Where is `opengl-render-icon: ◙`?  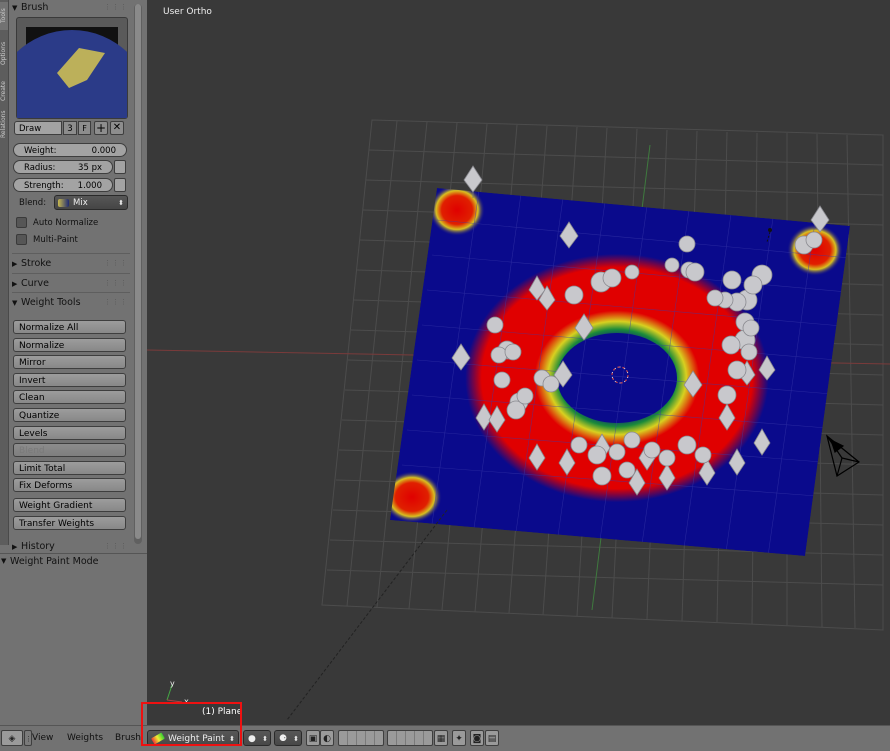 opengl-render-icon: ◙ is located at coordinates (477, 738).